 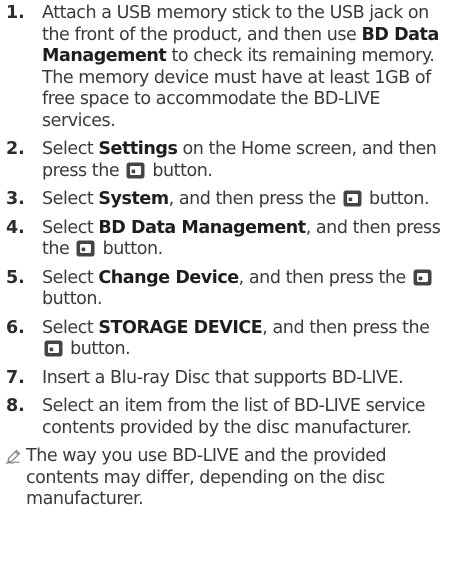 I want to click on step-menu-term: BD Data Management, so click(x=202, y=227).